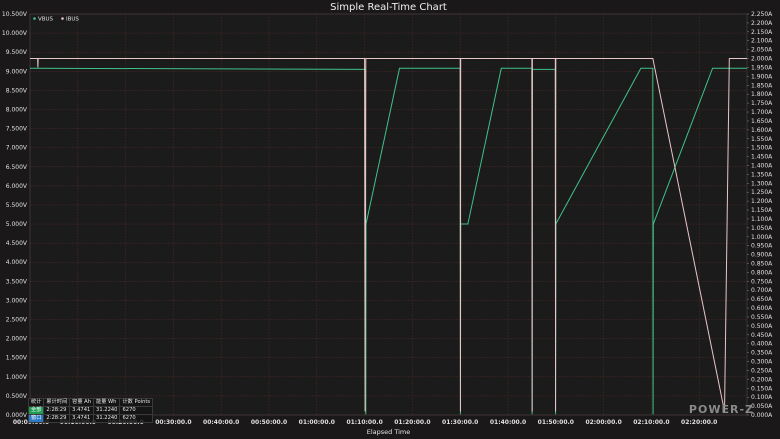 The width and height of the screenshot is (780, 439). Describe the element at coordinates (762, 299) in the screenshot. I see `y-right-tick-label: 0.650A` at that location.